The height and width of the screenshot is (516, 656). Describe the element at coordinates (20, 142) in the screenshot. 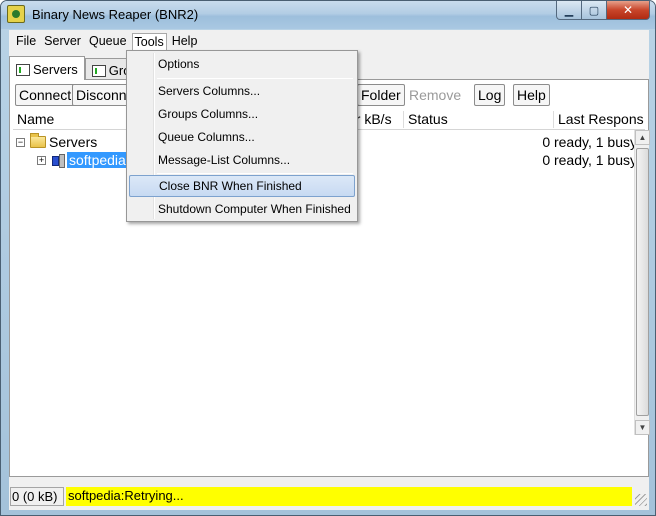

I see `collapse-icon: −` at that location.